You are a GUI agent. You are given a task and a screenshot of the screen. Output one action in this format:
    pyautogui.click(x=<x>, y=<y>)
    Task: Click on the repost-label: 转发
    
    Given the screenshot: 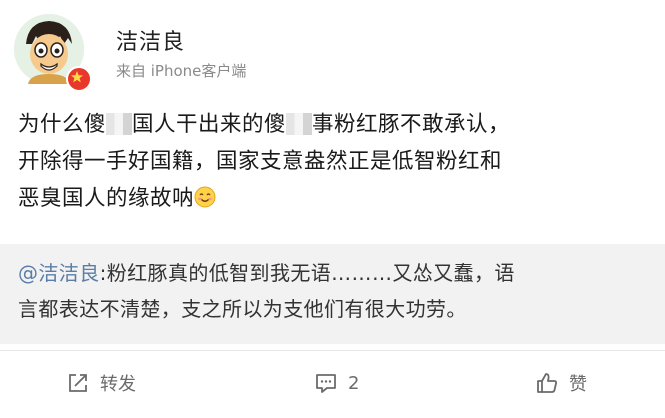 What is the action you would take?
    pyautogui.click(x=118, y=384)
    